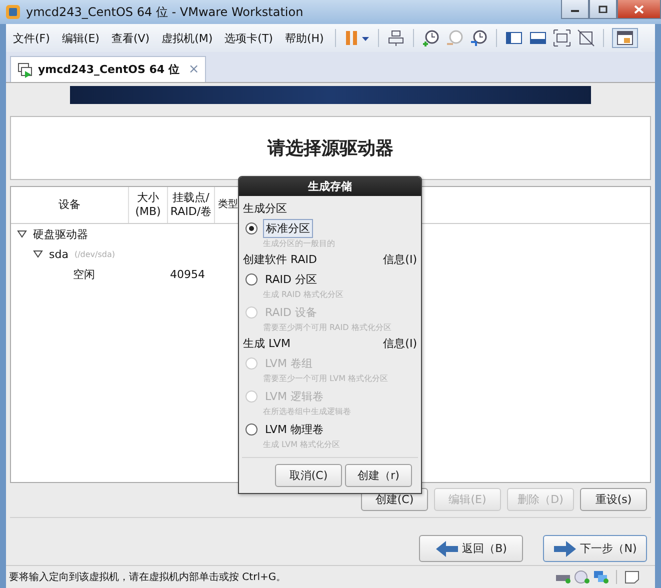 Image resolution: width=661 pixels, height=588 pixels. What do you see at coordinates (280, 259) in the screenshot?
I see `section-heading: 创建软件 RAID` at bounding box center [280, 259].